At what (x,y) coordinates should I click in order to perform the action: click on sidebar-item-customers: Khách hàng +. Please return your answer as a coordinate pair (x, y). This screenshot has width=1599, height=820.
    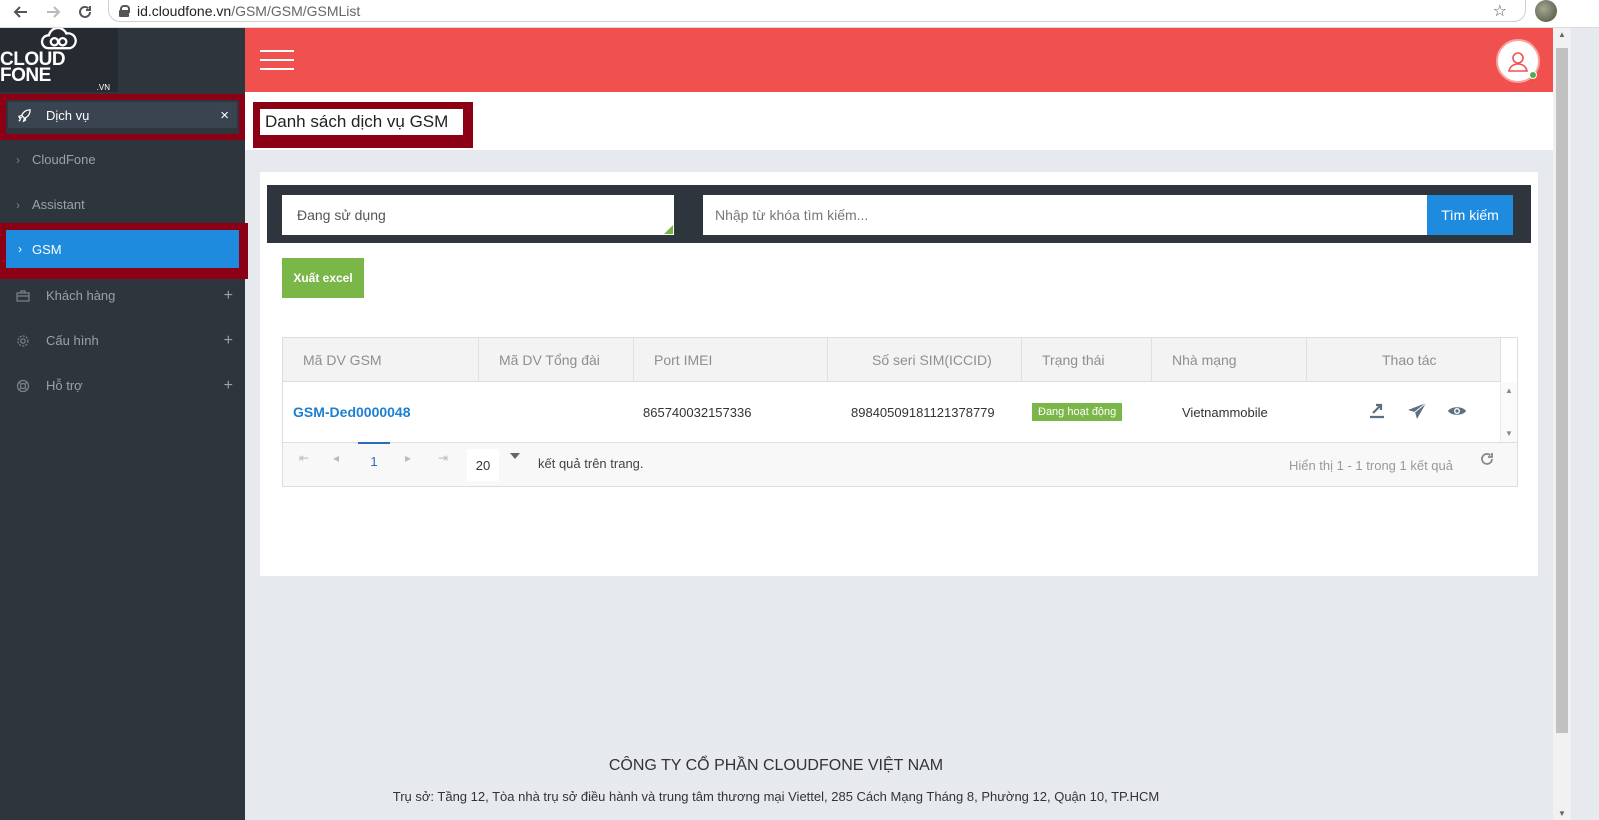
    Looking at the image, I should click on (122, 295).